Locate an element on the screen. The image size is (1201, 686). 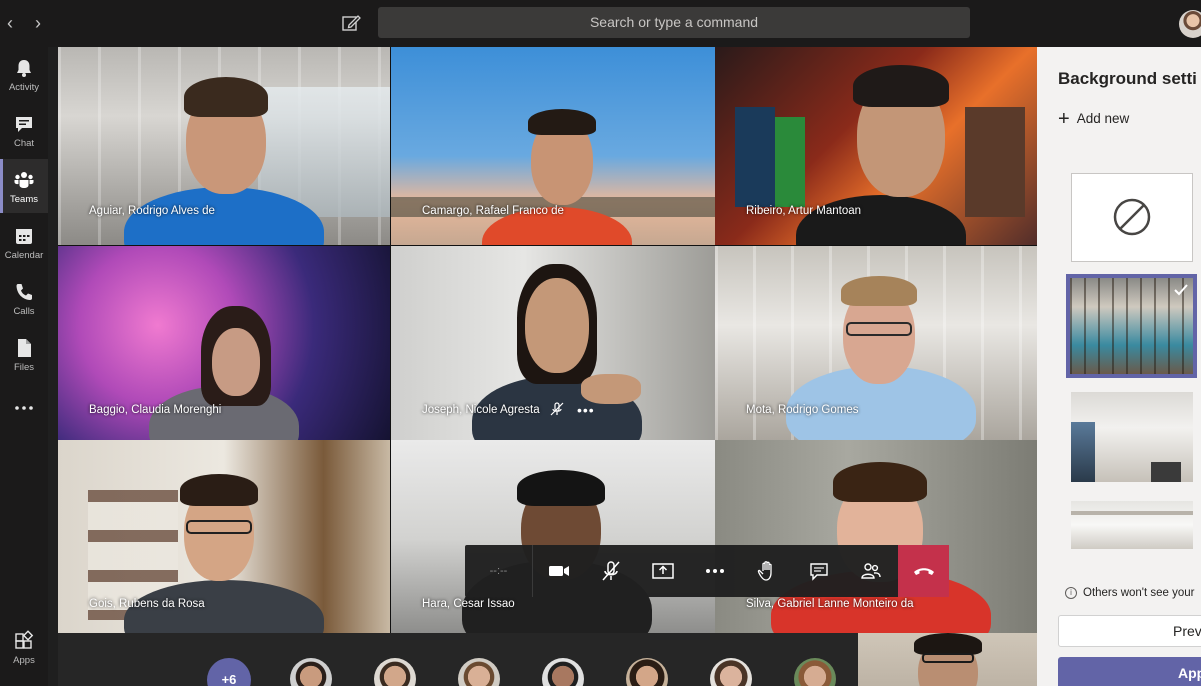
participant-name: Ribeiro, Artur Mantoan is located at coordinates (804, 211).